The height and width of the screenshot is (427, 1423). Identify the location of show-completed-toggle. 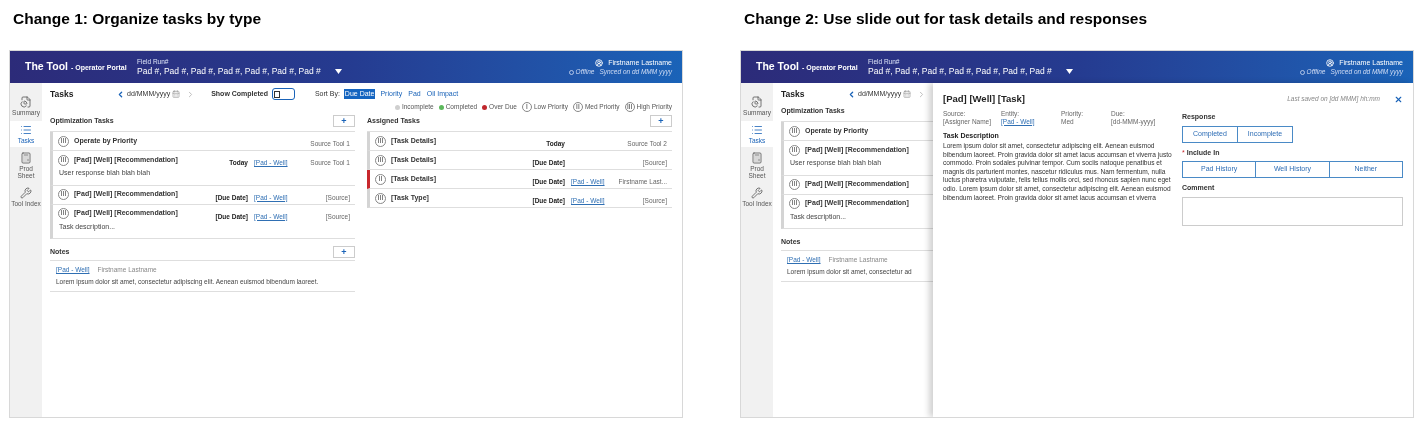
(283, 94).